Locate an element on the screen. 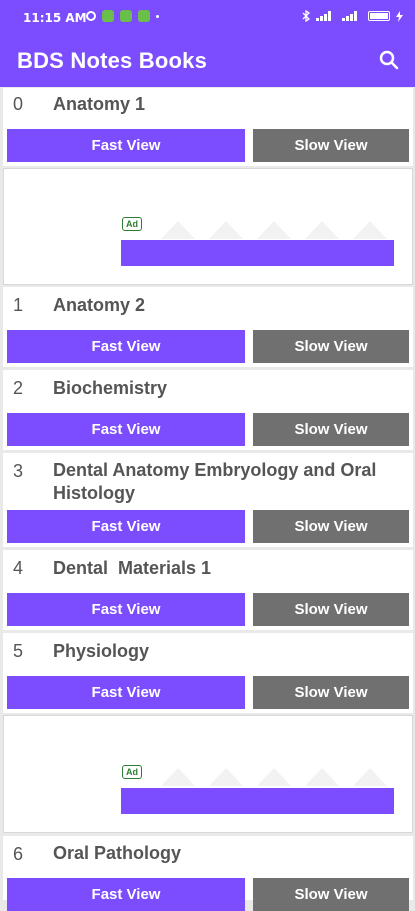 This screenshot has height=911, width=415. more-dot-icon is located at coordinates (157, 16).